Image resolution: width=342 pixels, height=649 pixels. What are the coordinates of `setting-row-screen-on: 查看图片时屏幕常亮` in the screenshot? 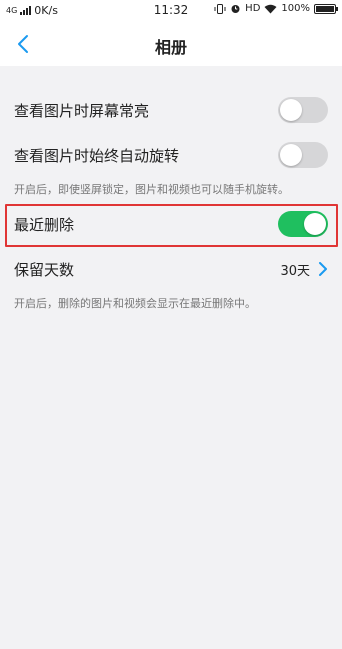 It's located at (171, 110).